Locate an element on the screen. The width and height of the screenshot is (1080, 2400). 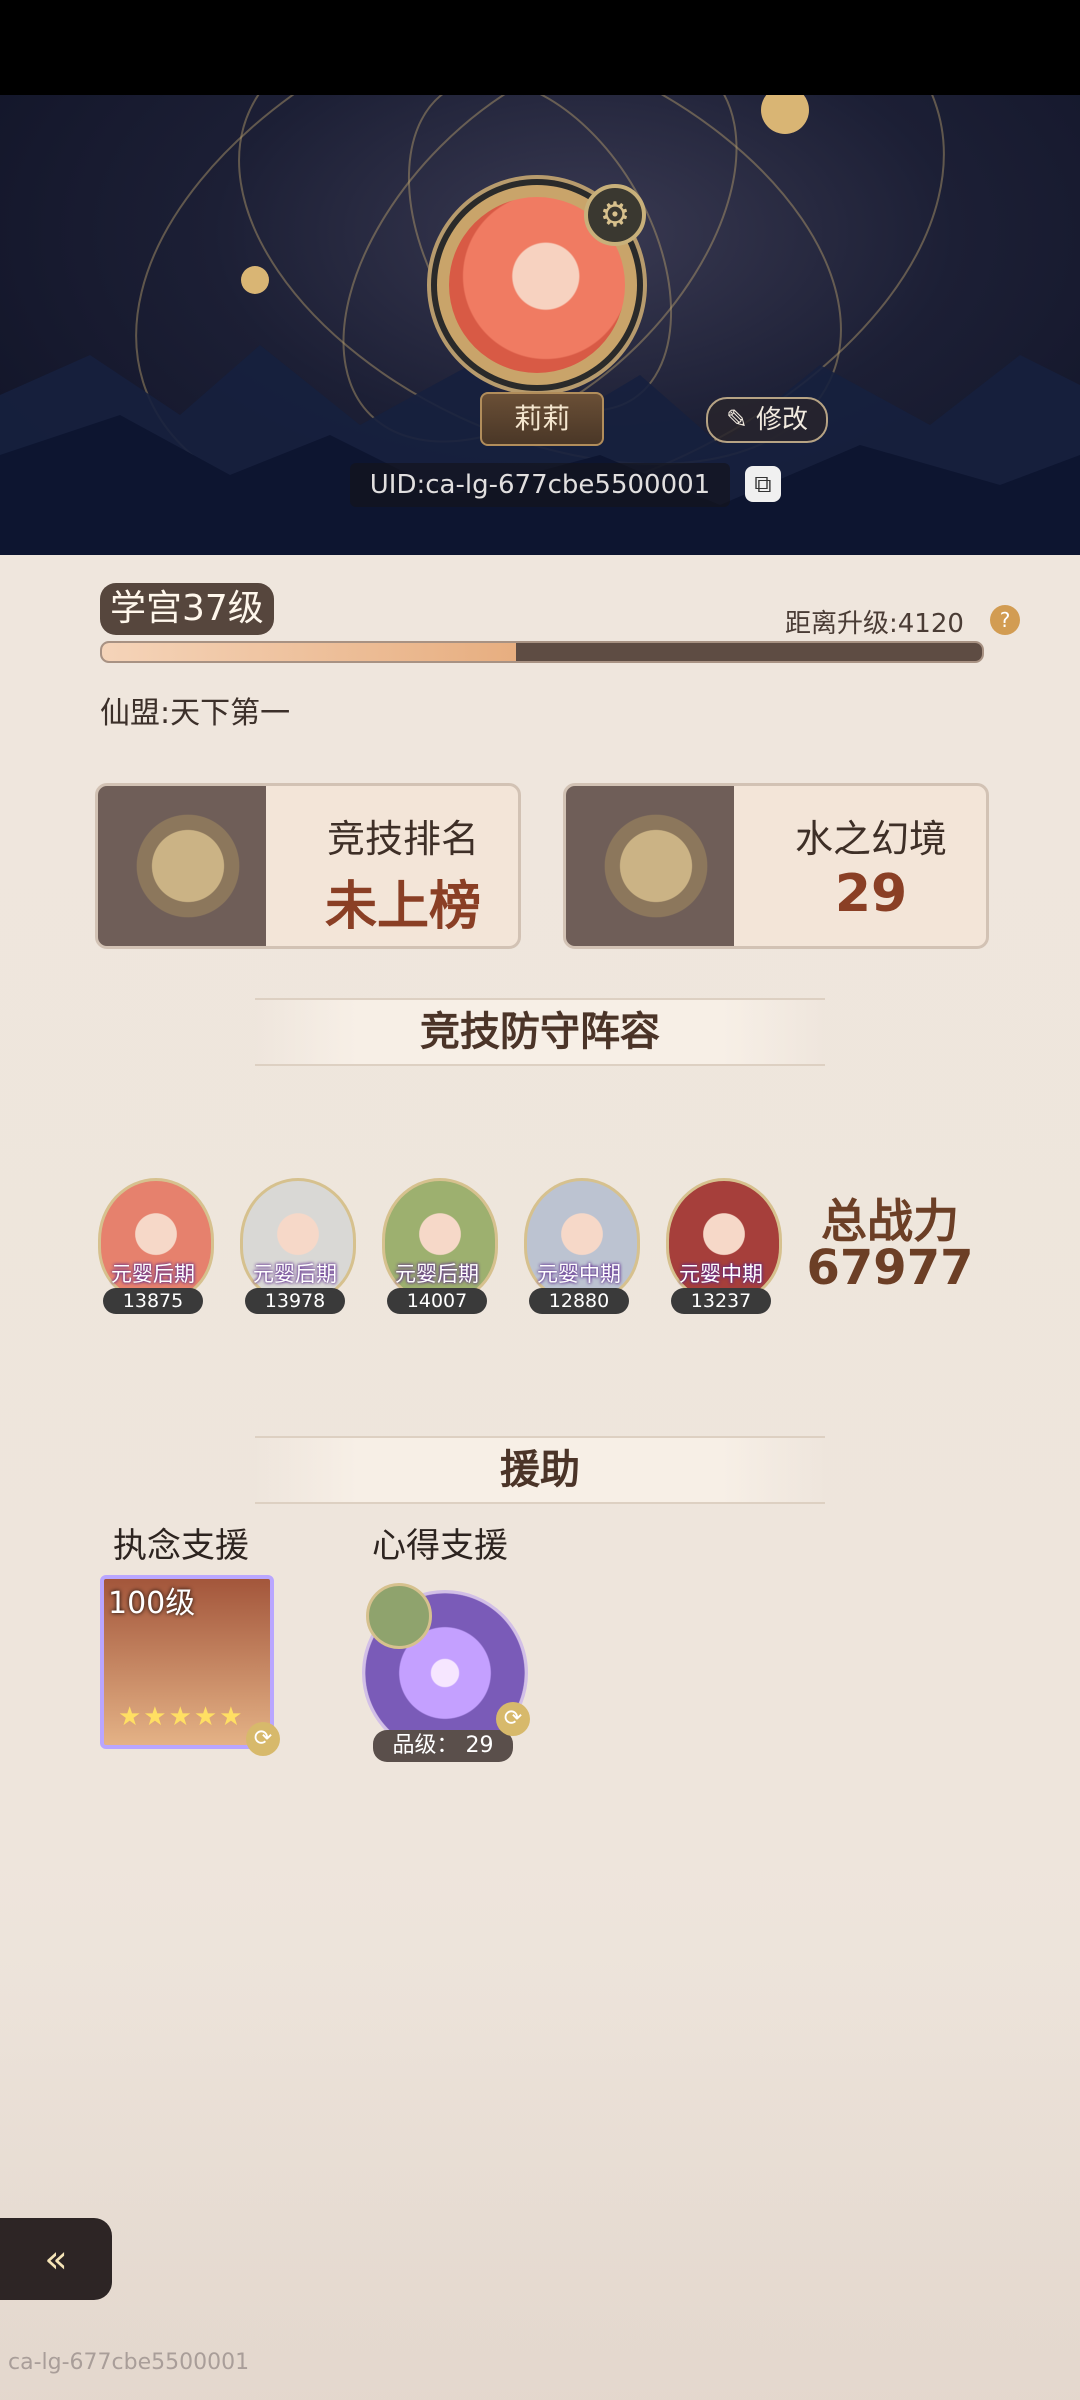
defense-hero: 元婴后期 13875 is located at coordinates (156, 1247).